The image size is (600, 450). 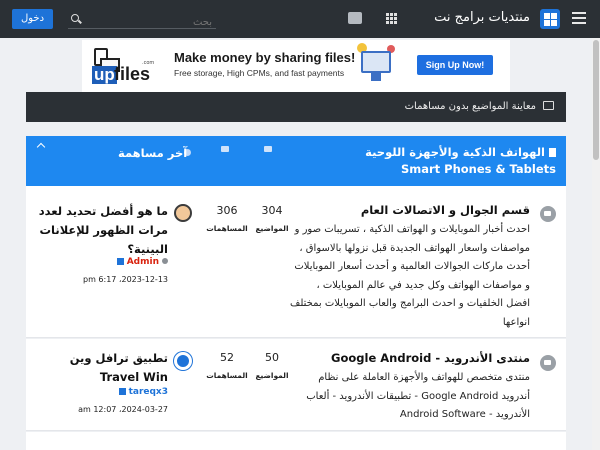 What do you see at coordinates (596, 100) in the screenshot?
I see `scrollbar-thumb` at bounding box center [596, 100].